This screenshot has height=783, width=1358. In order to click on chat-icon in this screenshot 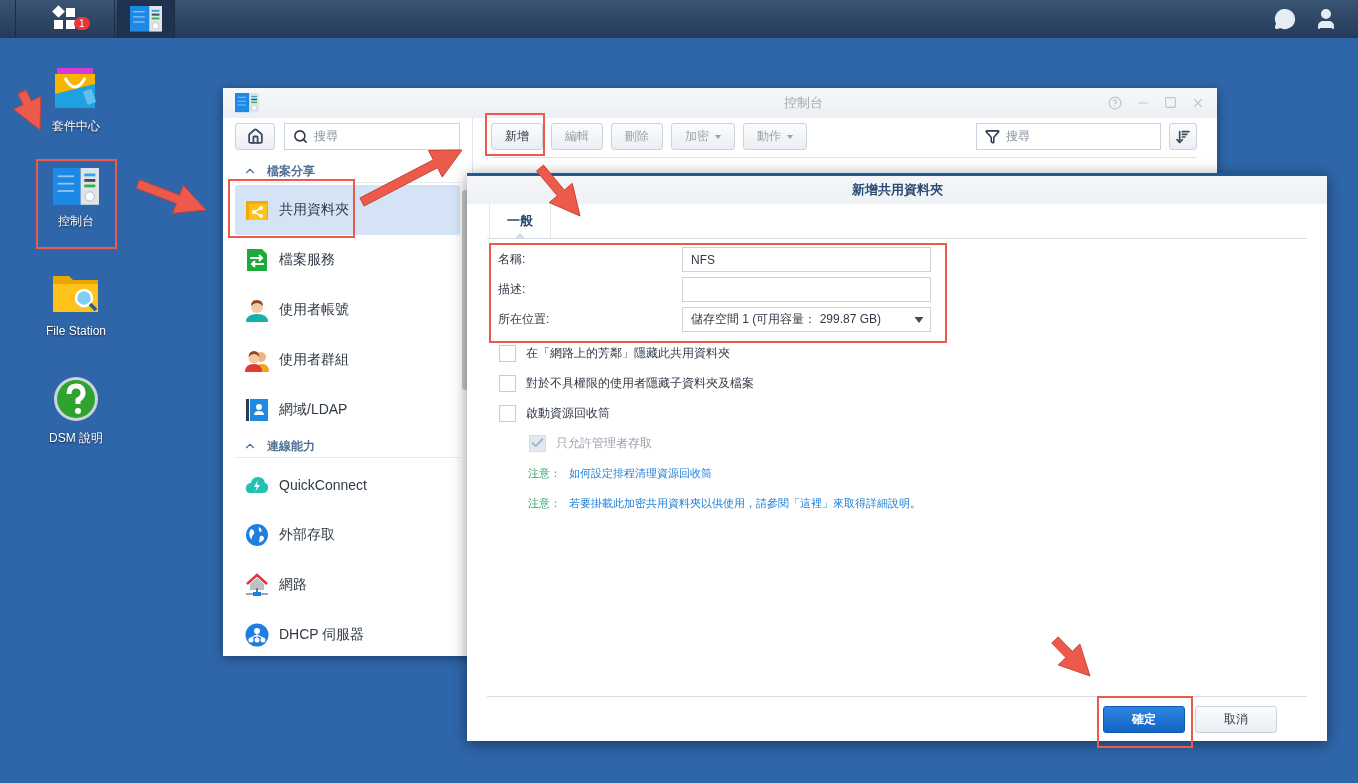, I will do `click(1285, 19)`.